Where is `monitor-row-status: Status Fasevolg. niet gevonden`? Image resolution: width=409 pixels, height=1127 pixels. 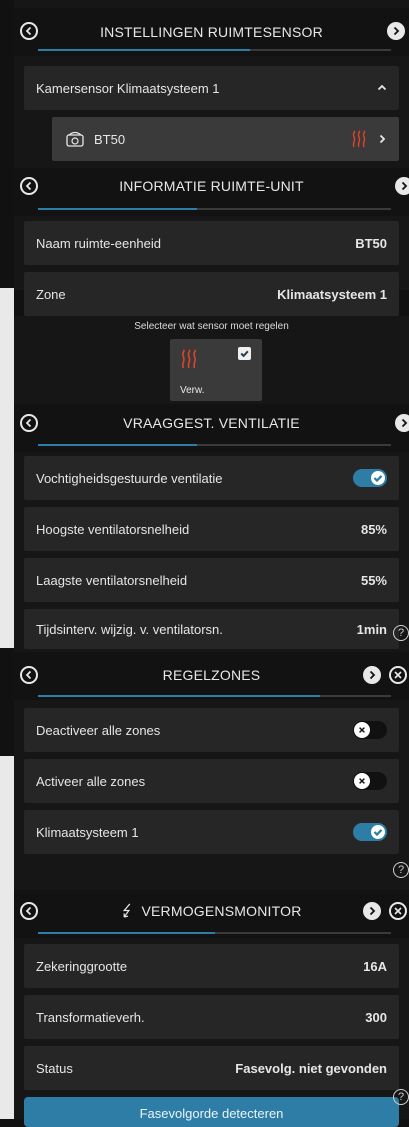
monitor-row-status: Status Fasevolg. niet gevonden is located at coordinates (211, 1068).